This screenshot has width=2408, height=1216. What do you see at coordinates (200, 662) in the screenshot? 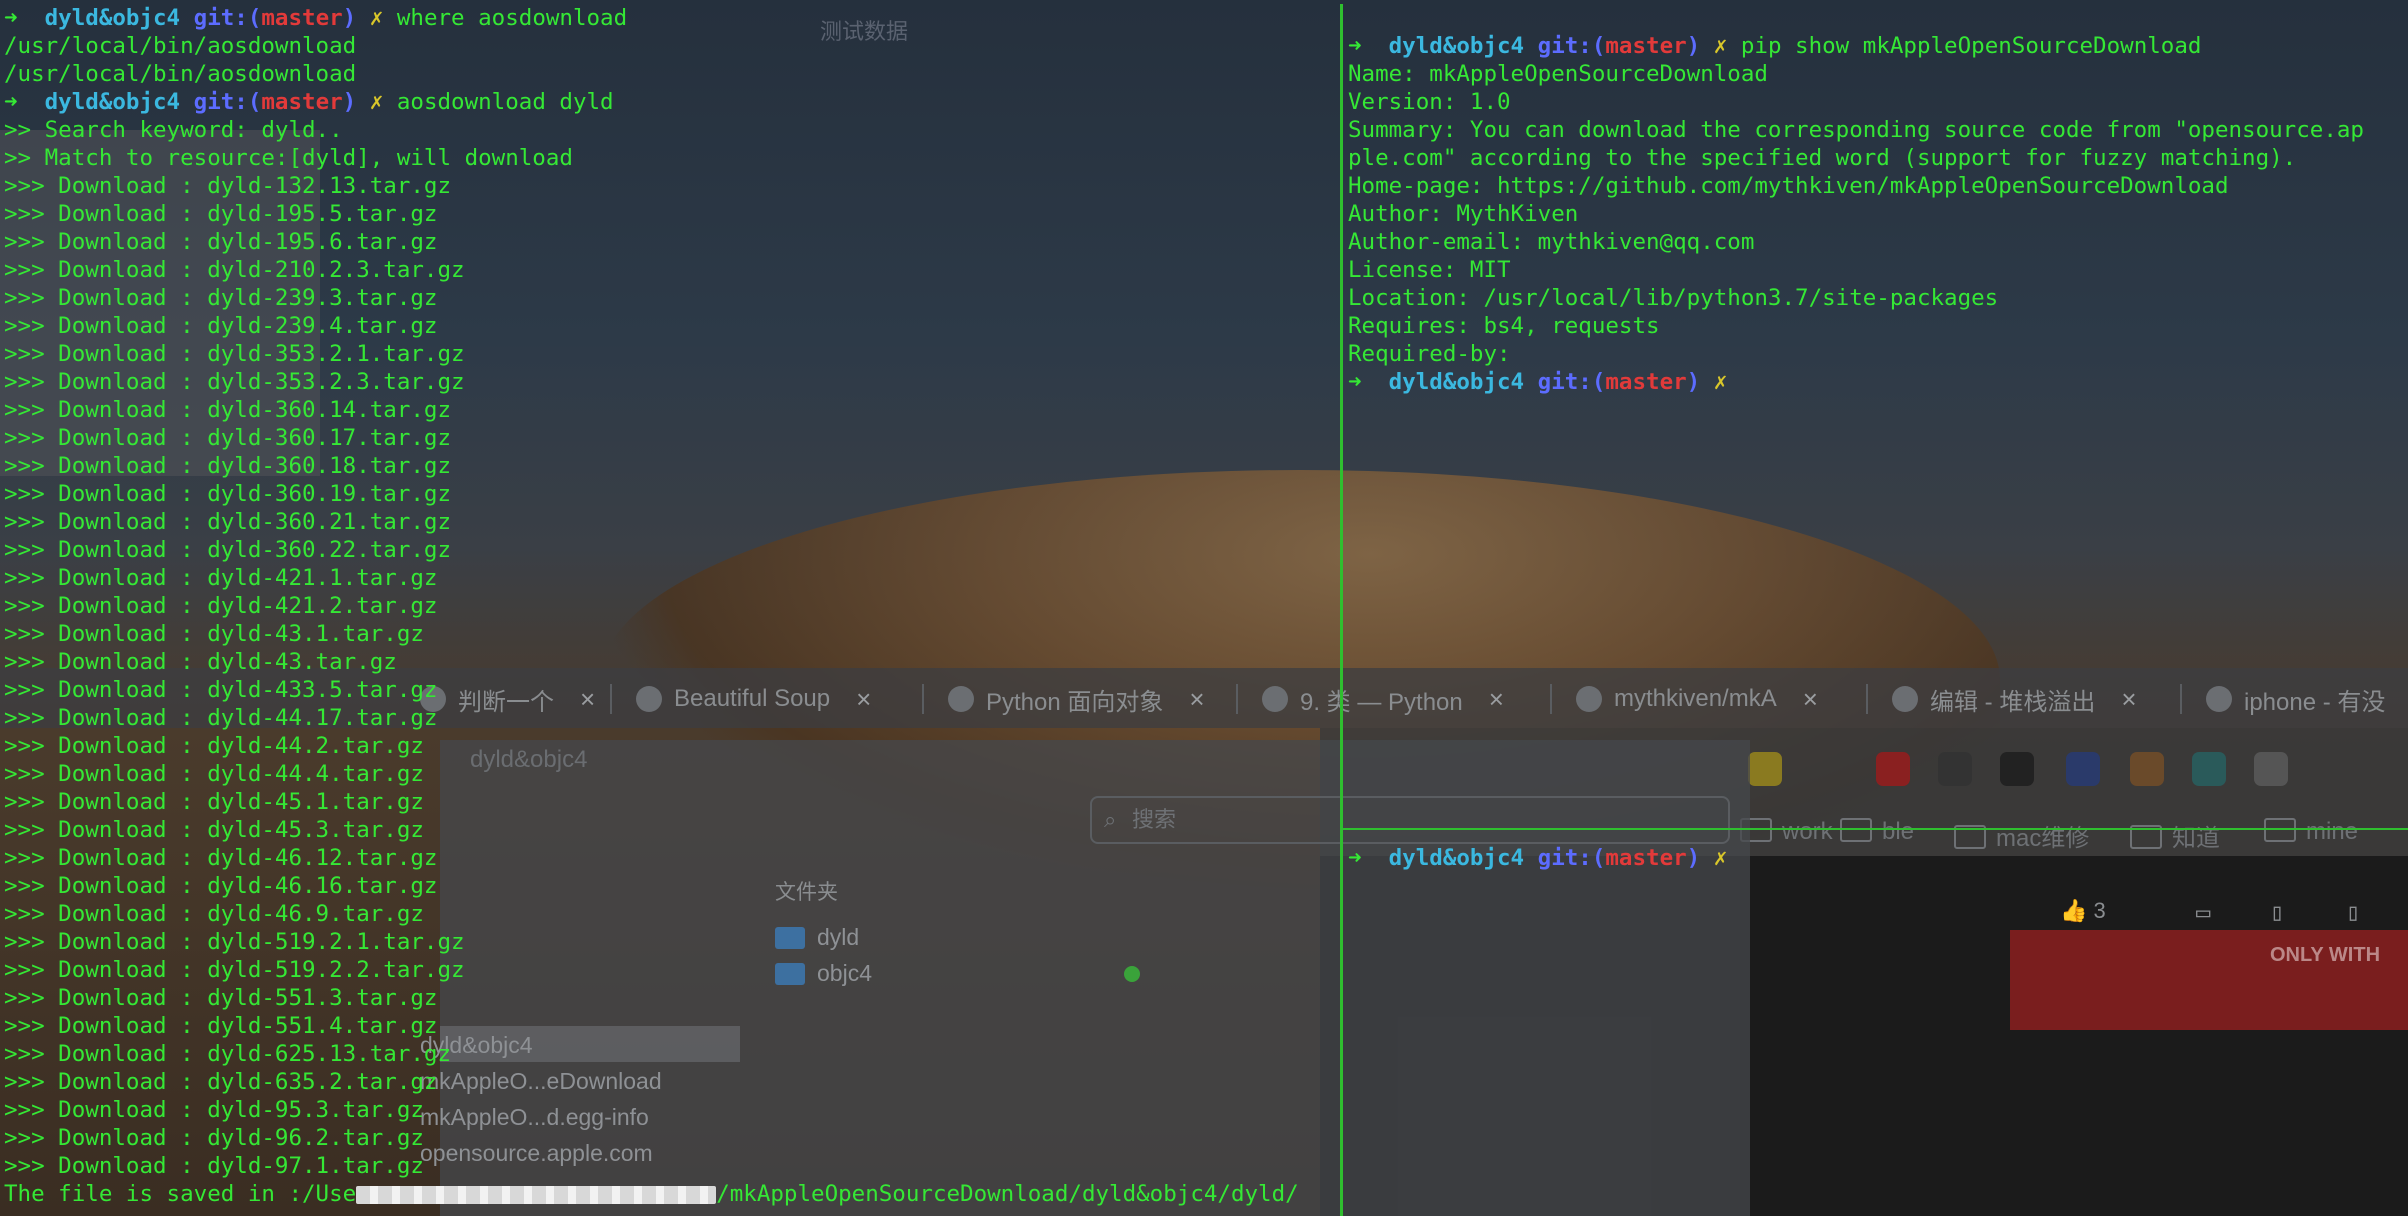
I see `download-line: >>> Download : dyld-43.tar.gz` at bounding box center [200, 662].